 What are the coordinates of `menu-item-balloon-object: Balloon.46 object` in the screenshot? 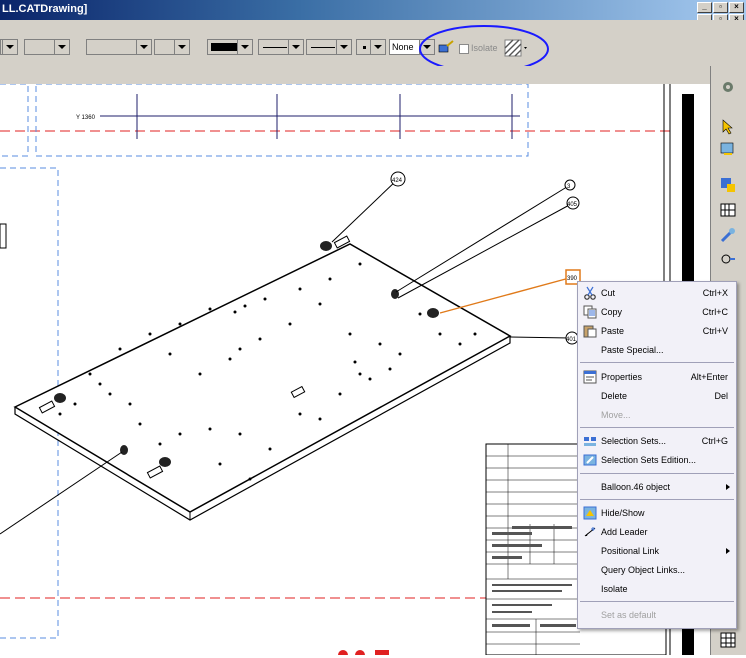 It's located at (657, 487).